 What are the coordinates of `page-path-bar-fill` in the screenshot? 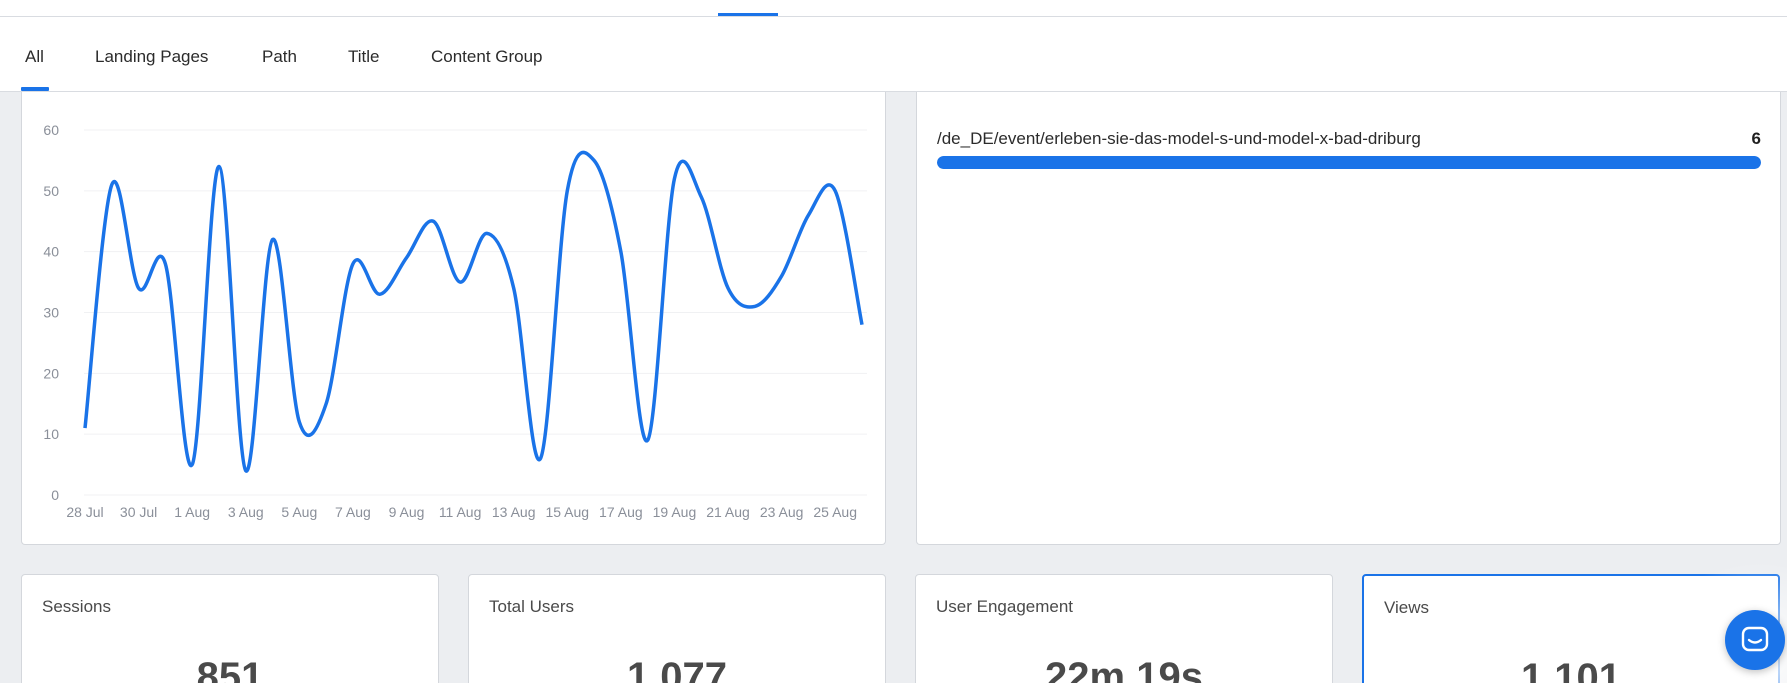 It's located at (1349, 162).